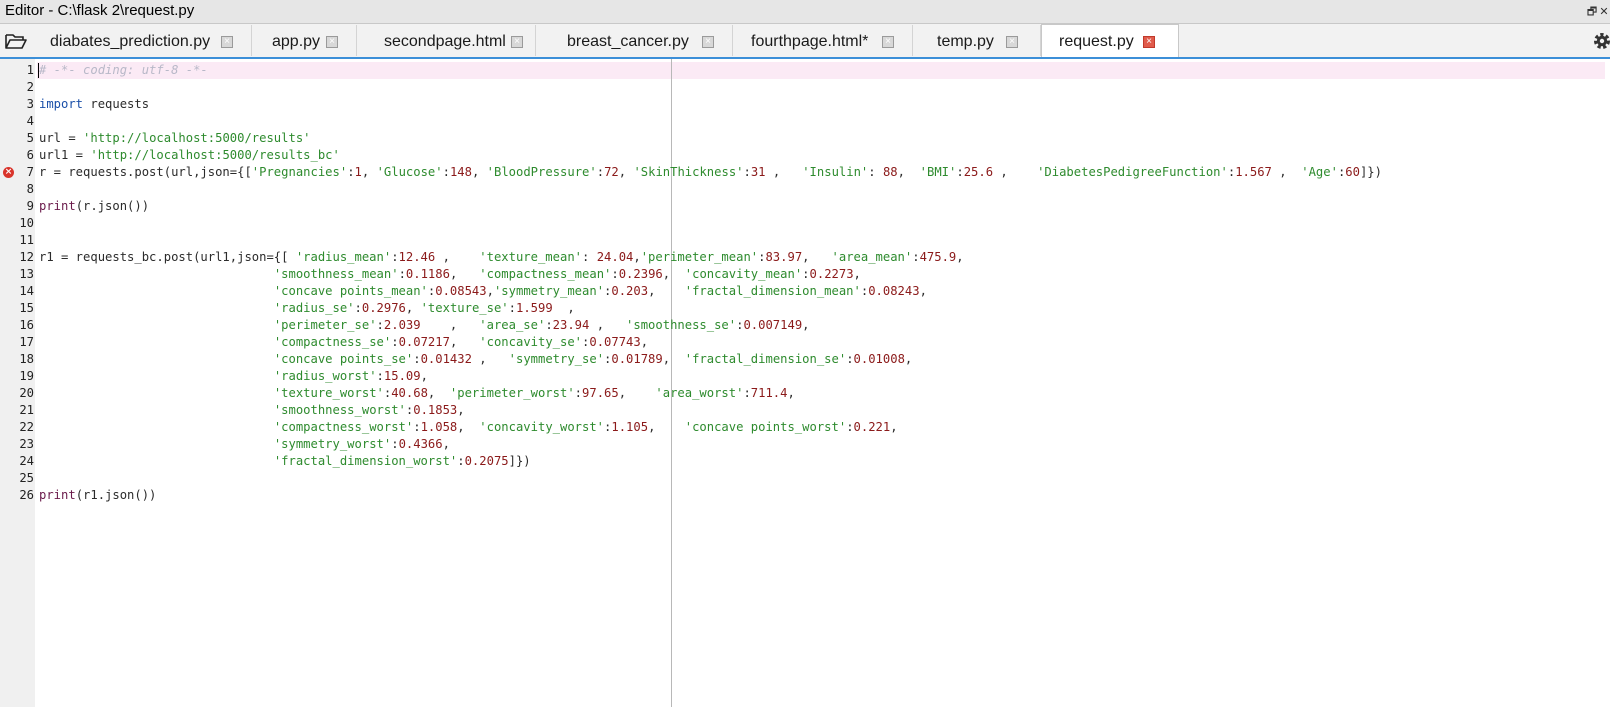 Image resolution: width=1610 pixels, height=707 pixels. What do you see at coordinates (461, 291) in the screenshot?
I see `code-token: 0.08543` at bounding box center [461, 291].